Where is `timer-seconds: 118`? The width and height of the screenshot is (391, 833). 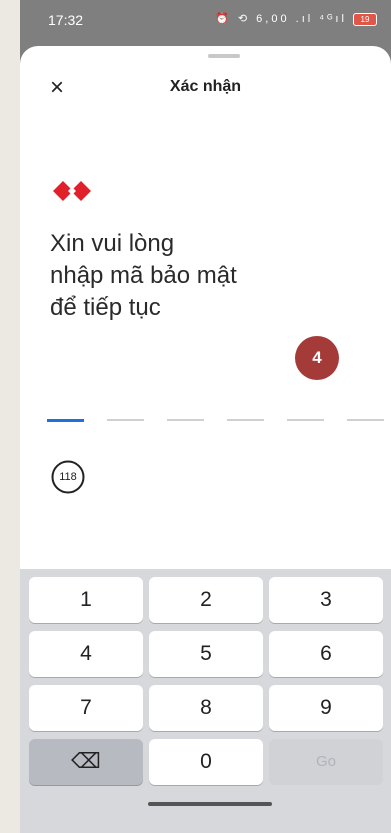
timer-seconds: 118 is located at coordinates (68, 477).